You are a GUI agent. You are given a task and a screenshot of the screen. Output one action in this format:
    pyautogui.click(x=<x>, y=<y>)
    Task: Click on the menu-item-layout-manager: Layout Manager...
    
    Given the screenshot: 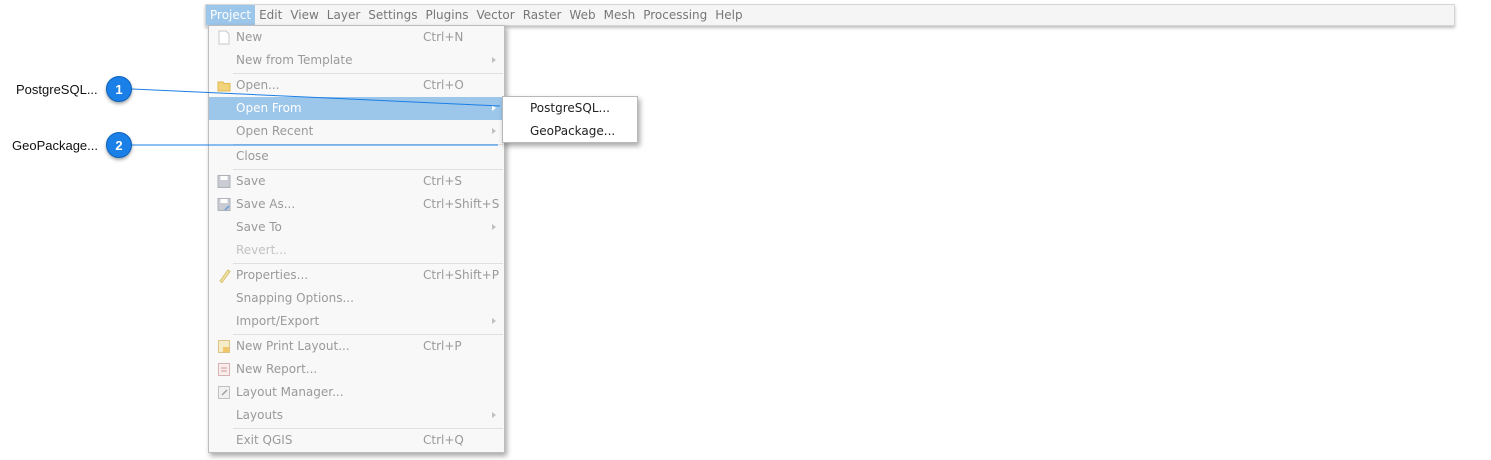 What is the action you would take?
    pyautogui.click(x=356, y=392)
    